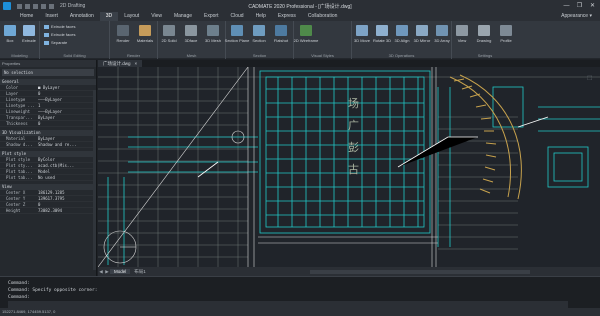 Image resolution: width=600 pixels, height=316 pixels. What do you see at coordinates (109, 16) in the screenshot?
I see `menu-3d: 3D` at bounding box center [109, 16].